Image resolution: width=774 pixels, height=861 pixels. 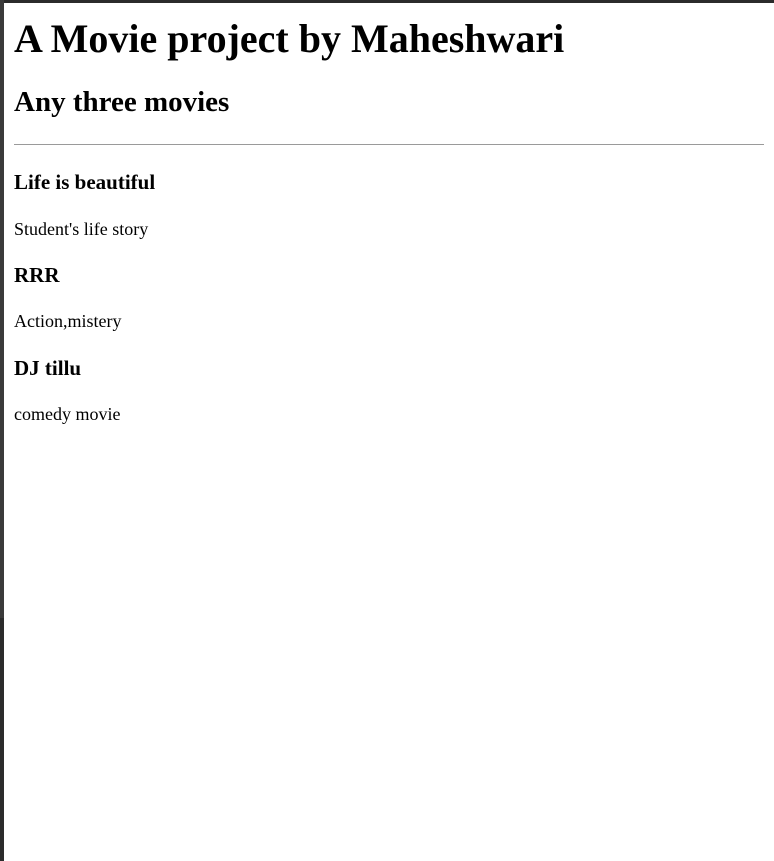 What do you see at coordinates (81, 228) in the screenshot?
I see `movie-description: Student's life story` at bounding box center [81, 228].